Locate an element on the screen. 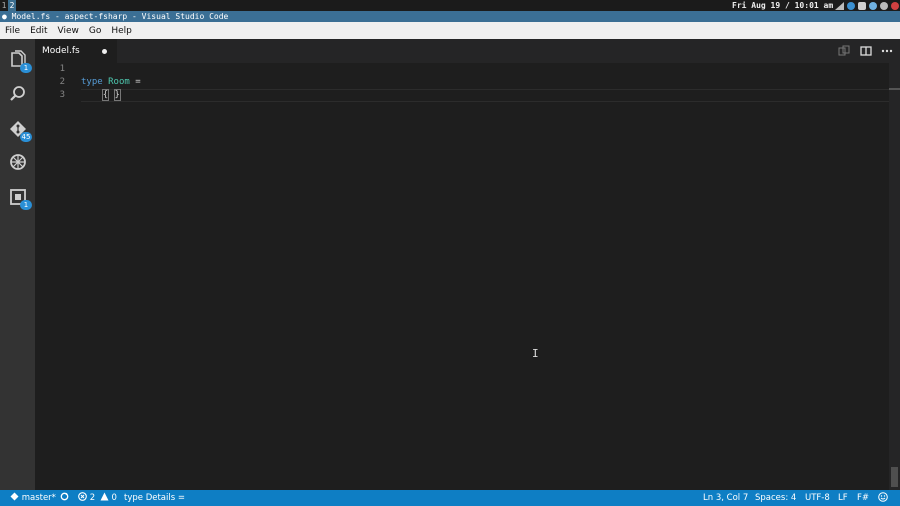 The image size is (900, 506). activity-git: 45 is located at coordinates (20, 130).